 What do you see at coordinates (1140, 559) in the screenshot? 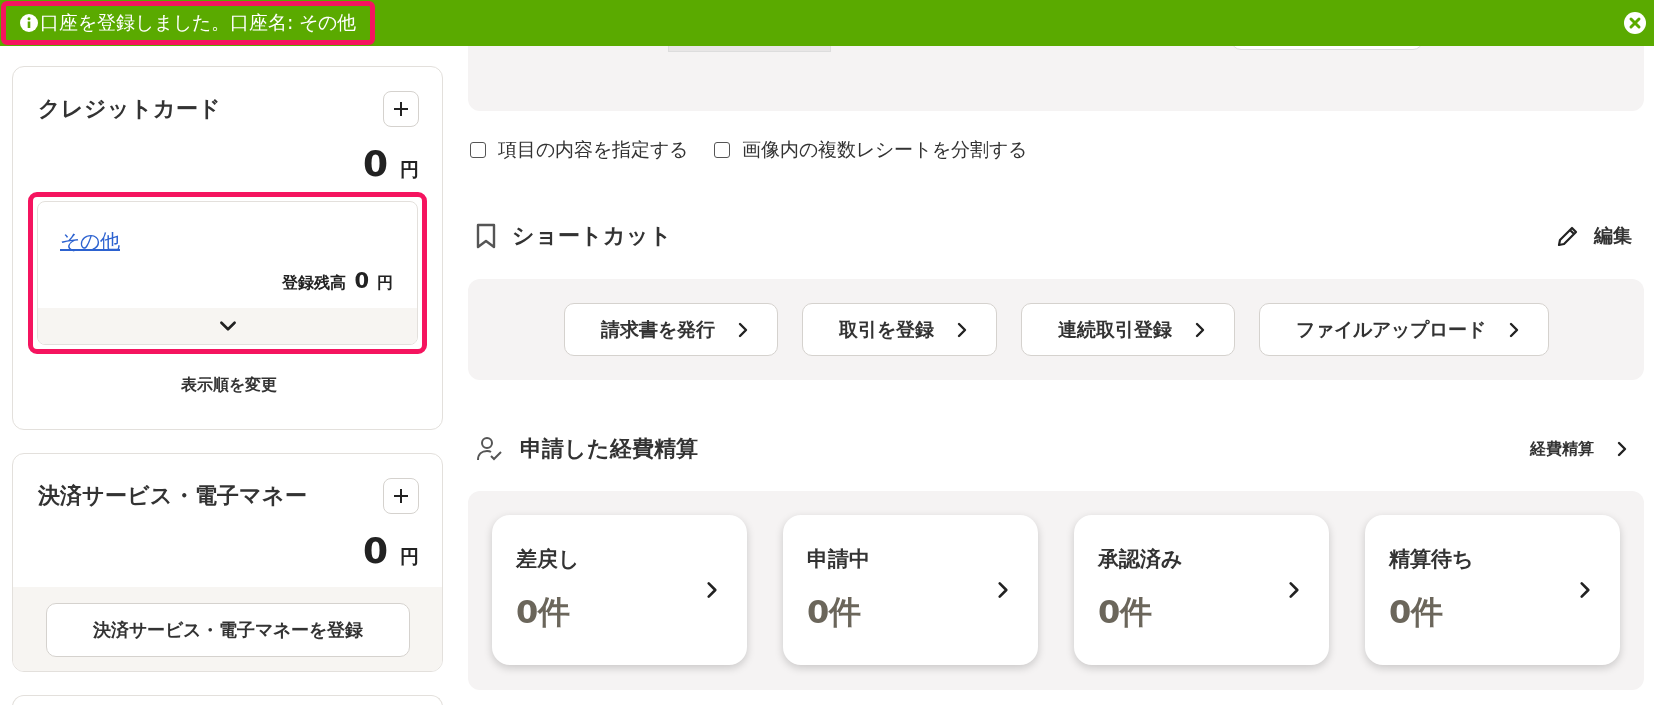
I see `status-label: 承認済み` at bounding box center [1140, 559].